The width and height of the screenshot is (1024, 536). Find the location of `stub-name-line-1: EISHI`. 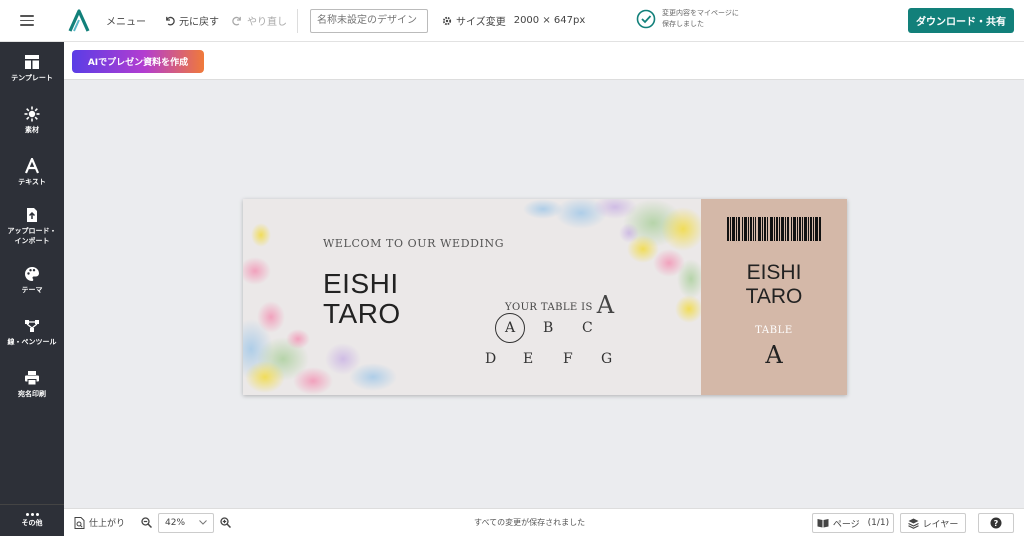

stub-name-line-1: EISHI is located at coordinates (774, 272).